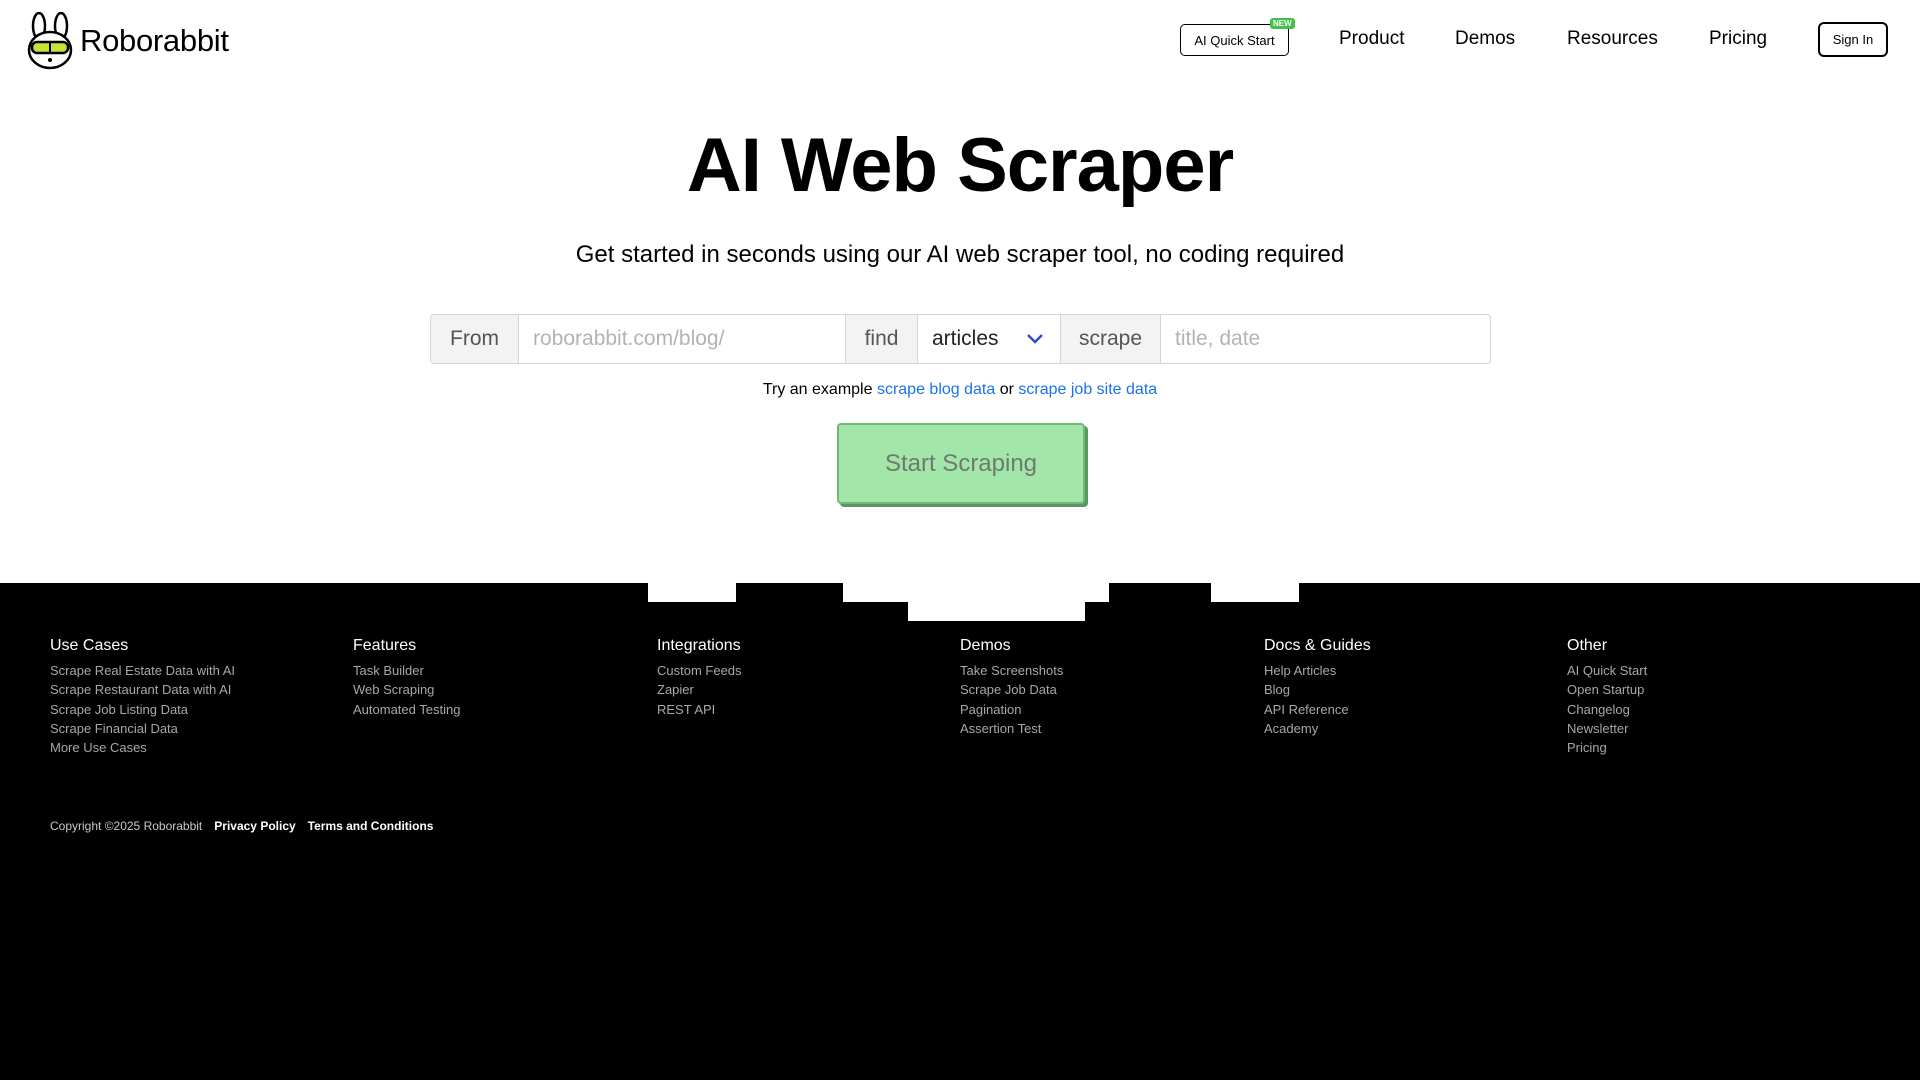 The height and width of the screenshot is (1080, 1920). Describe the element at coordinates (961, 463) in the screenshot. I see `start-scraping-button: Start Scraping` at that location.